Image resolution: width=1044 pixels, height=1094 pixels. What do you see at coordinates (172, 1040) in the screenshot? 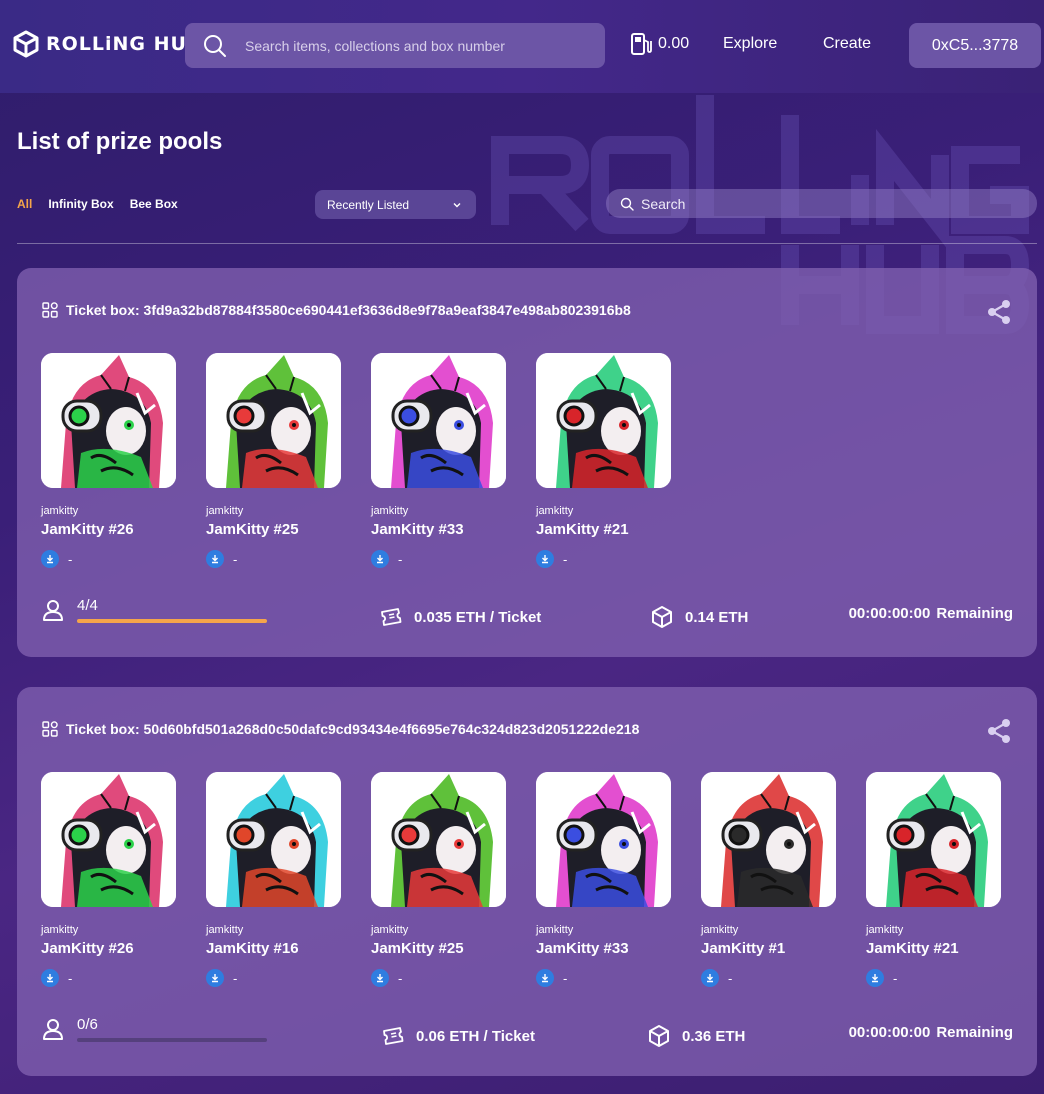
I see `progress-track` at bounding box center [172, 1040].